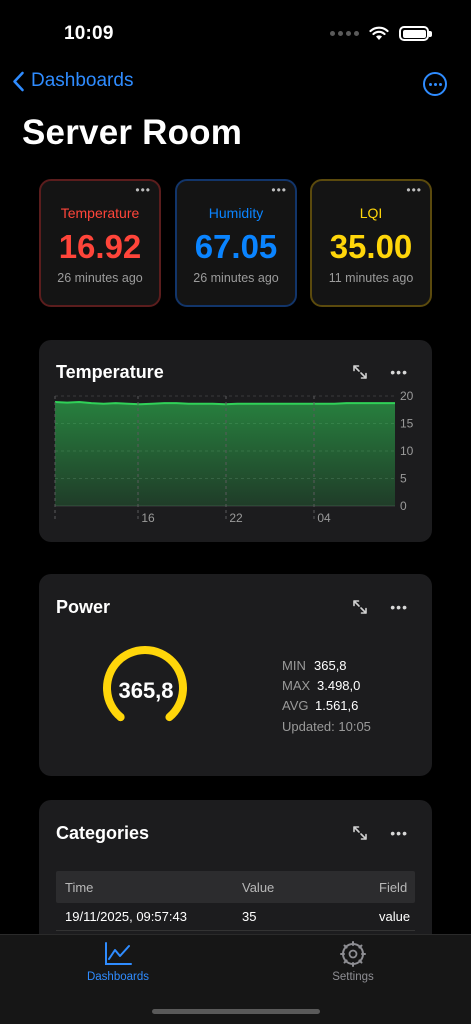  Describe the element at coordinates (18, 81) in the screenshot. I see `chevron-left-icon` at that location.